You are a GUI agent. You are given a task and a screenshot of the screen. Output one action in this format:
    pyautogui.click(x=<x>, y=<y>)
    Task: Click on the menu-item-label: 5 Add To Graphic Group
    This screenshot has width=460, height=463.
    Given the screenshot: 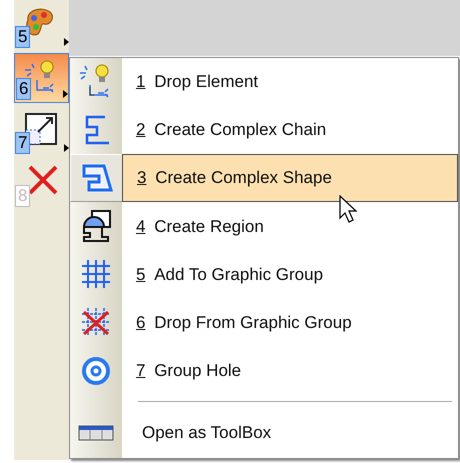 What is the action you would take?
    pyautogui.click(x=230, y=275)
    